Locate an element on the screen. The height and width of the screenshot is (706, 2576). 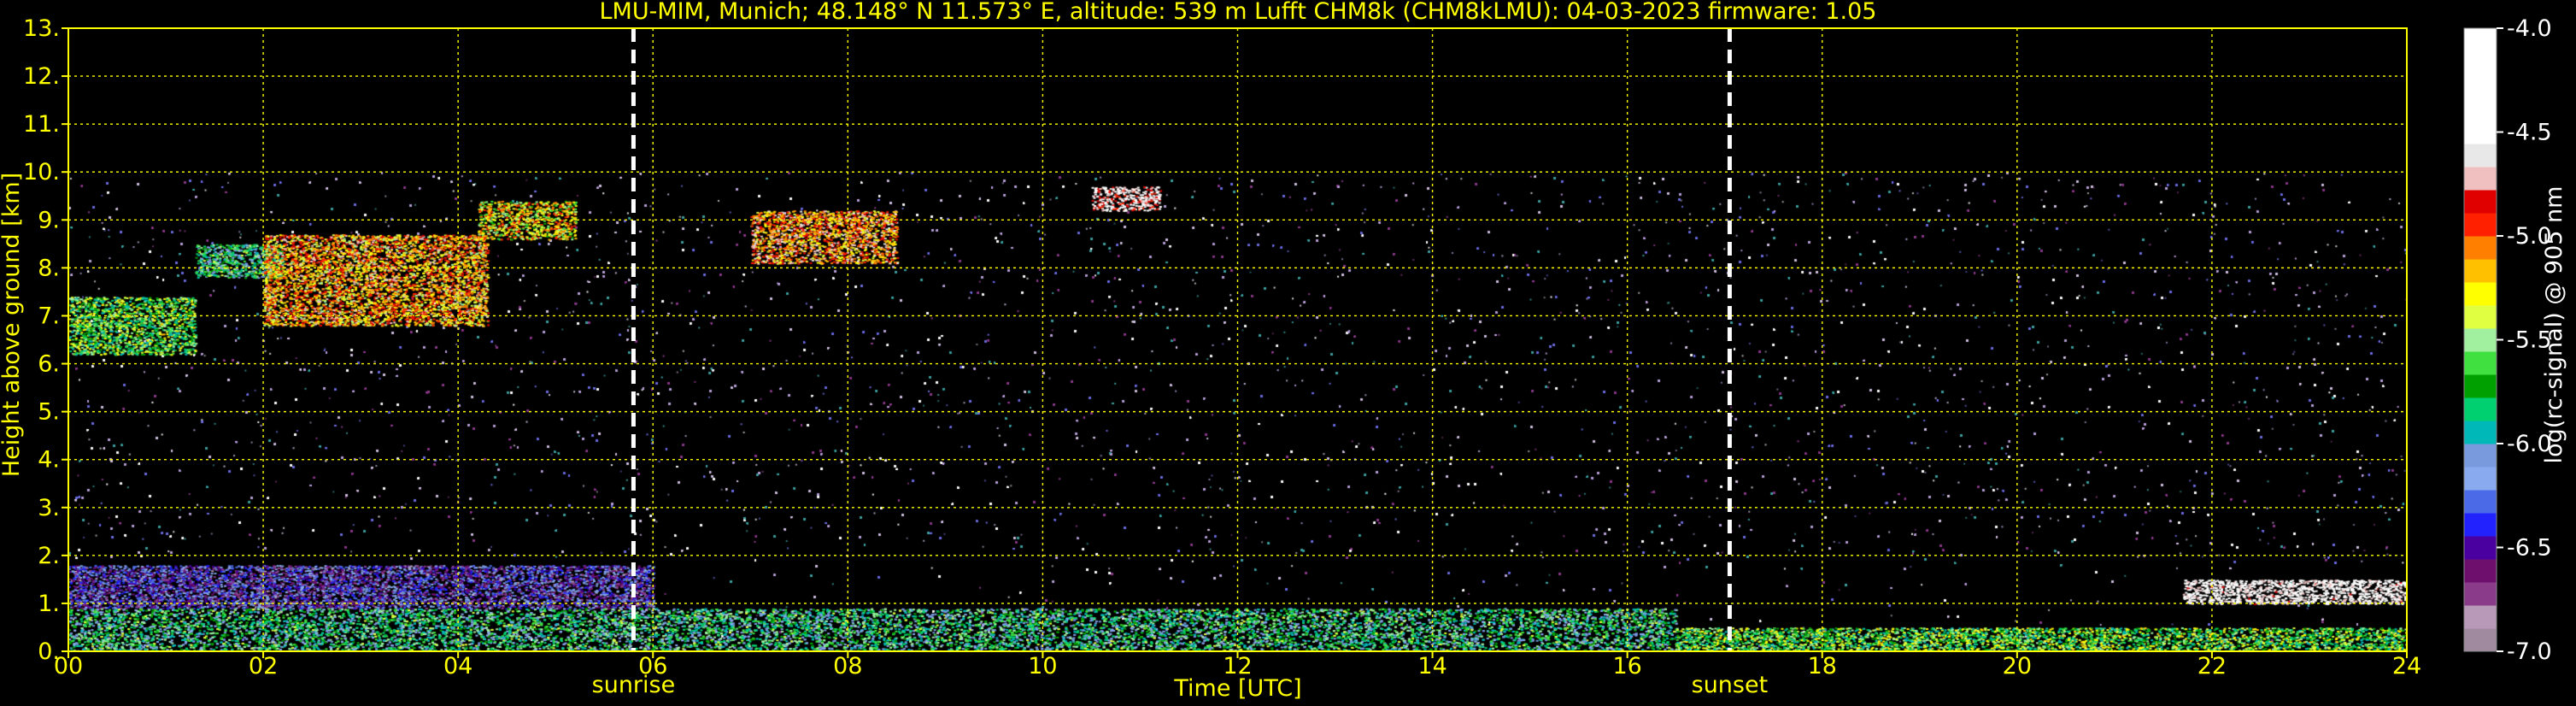
y-tick-label: 2. is located at coordinates (49, 556).